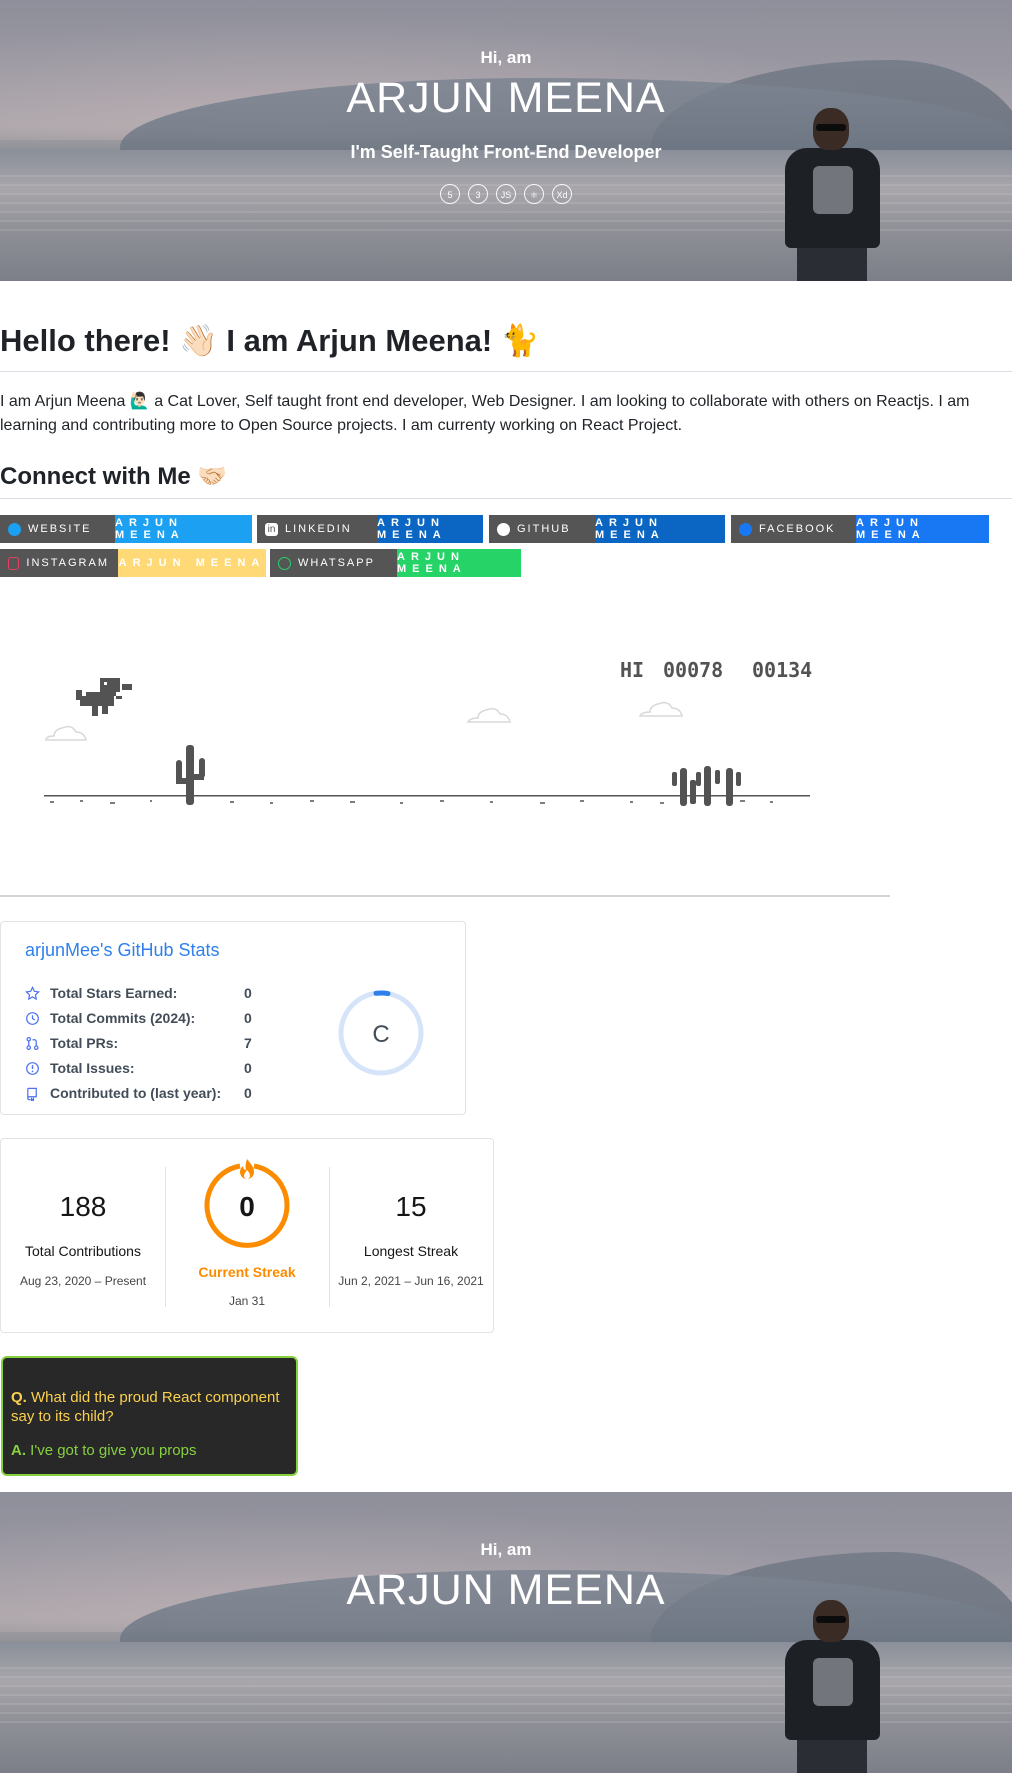 Image resolution: width=1012 pixels, height=1773 pixels. What do you see at coordinates (284, 563) in the screenshot?
I see `whatsapp-icon` at bounding box center [284, 563].